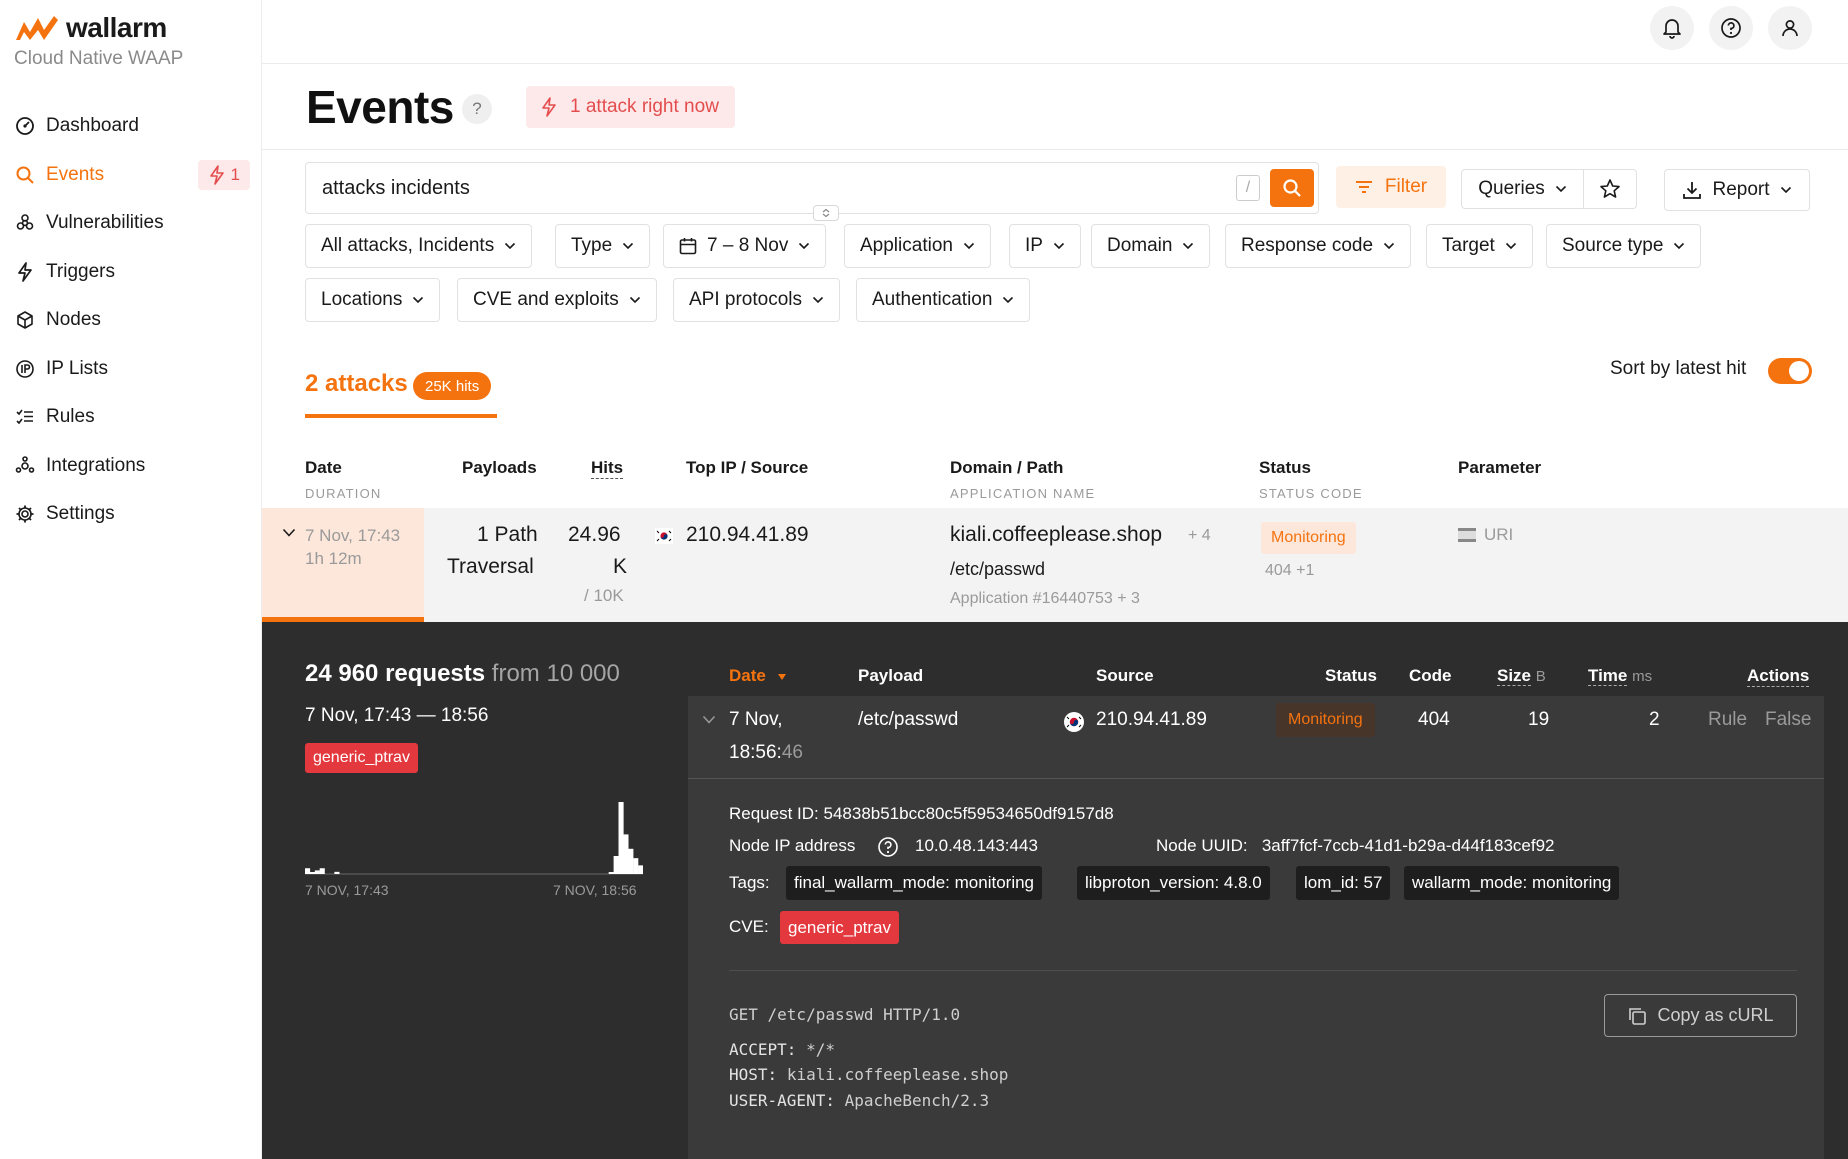  I want to click on page-title: Events, so click(380, 107).